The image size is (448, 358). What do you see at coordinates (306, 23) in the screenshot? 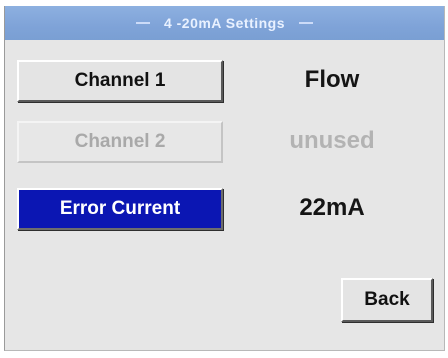
I see `title-decoration-right` at bounding box center [306, 23].